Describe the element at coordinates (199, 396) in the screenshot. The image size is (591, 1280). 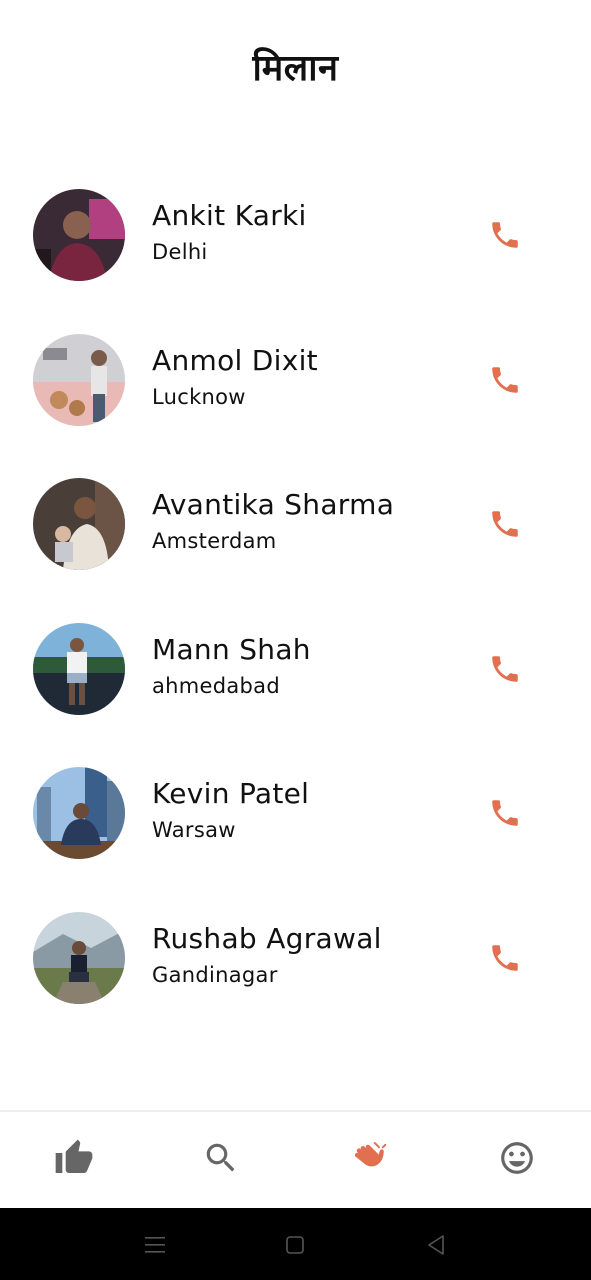
I see `contact-city: Lucknow` at that location.